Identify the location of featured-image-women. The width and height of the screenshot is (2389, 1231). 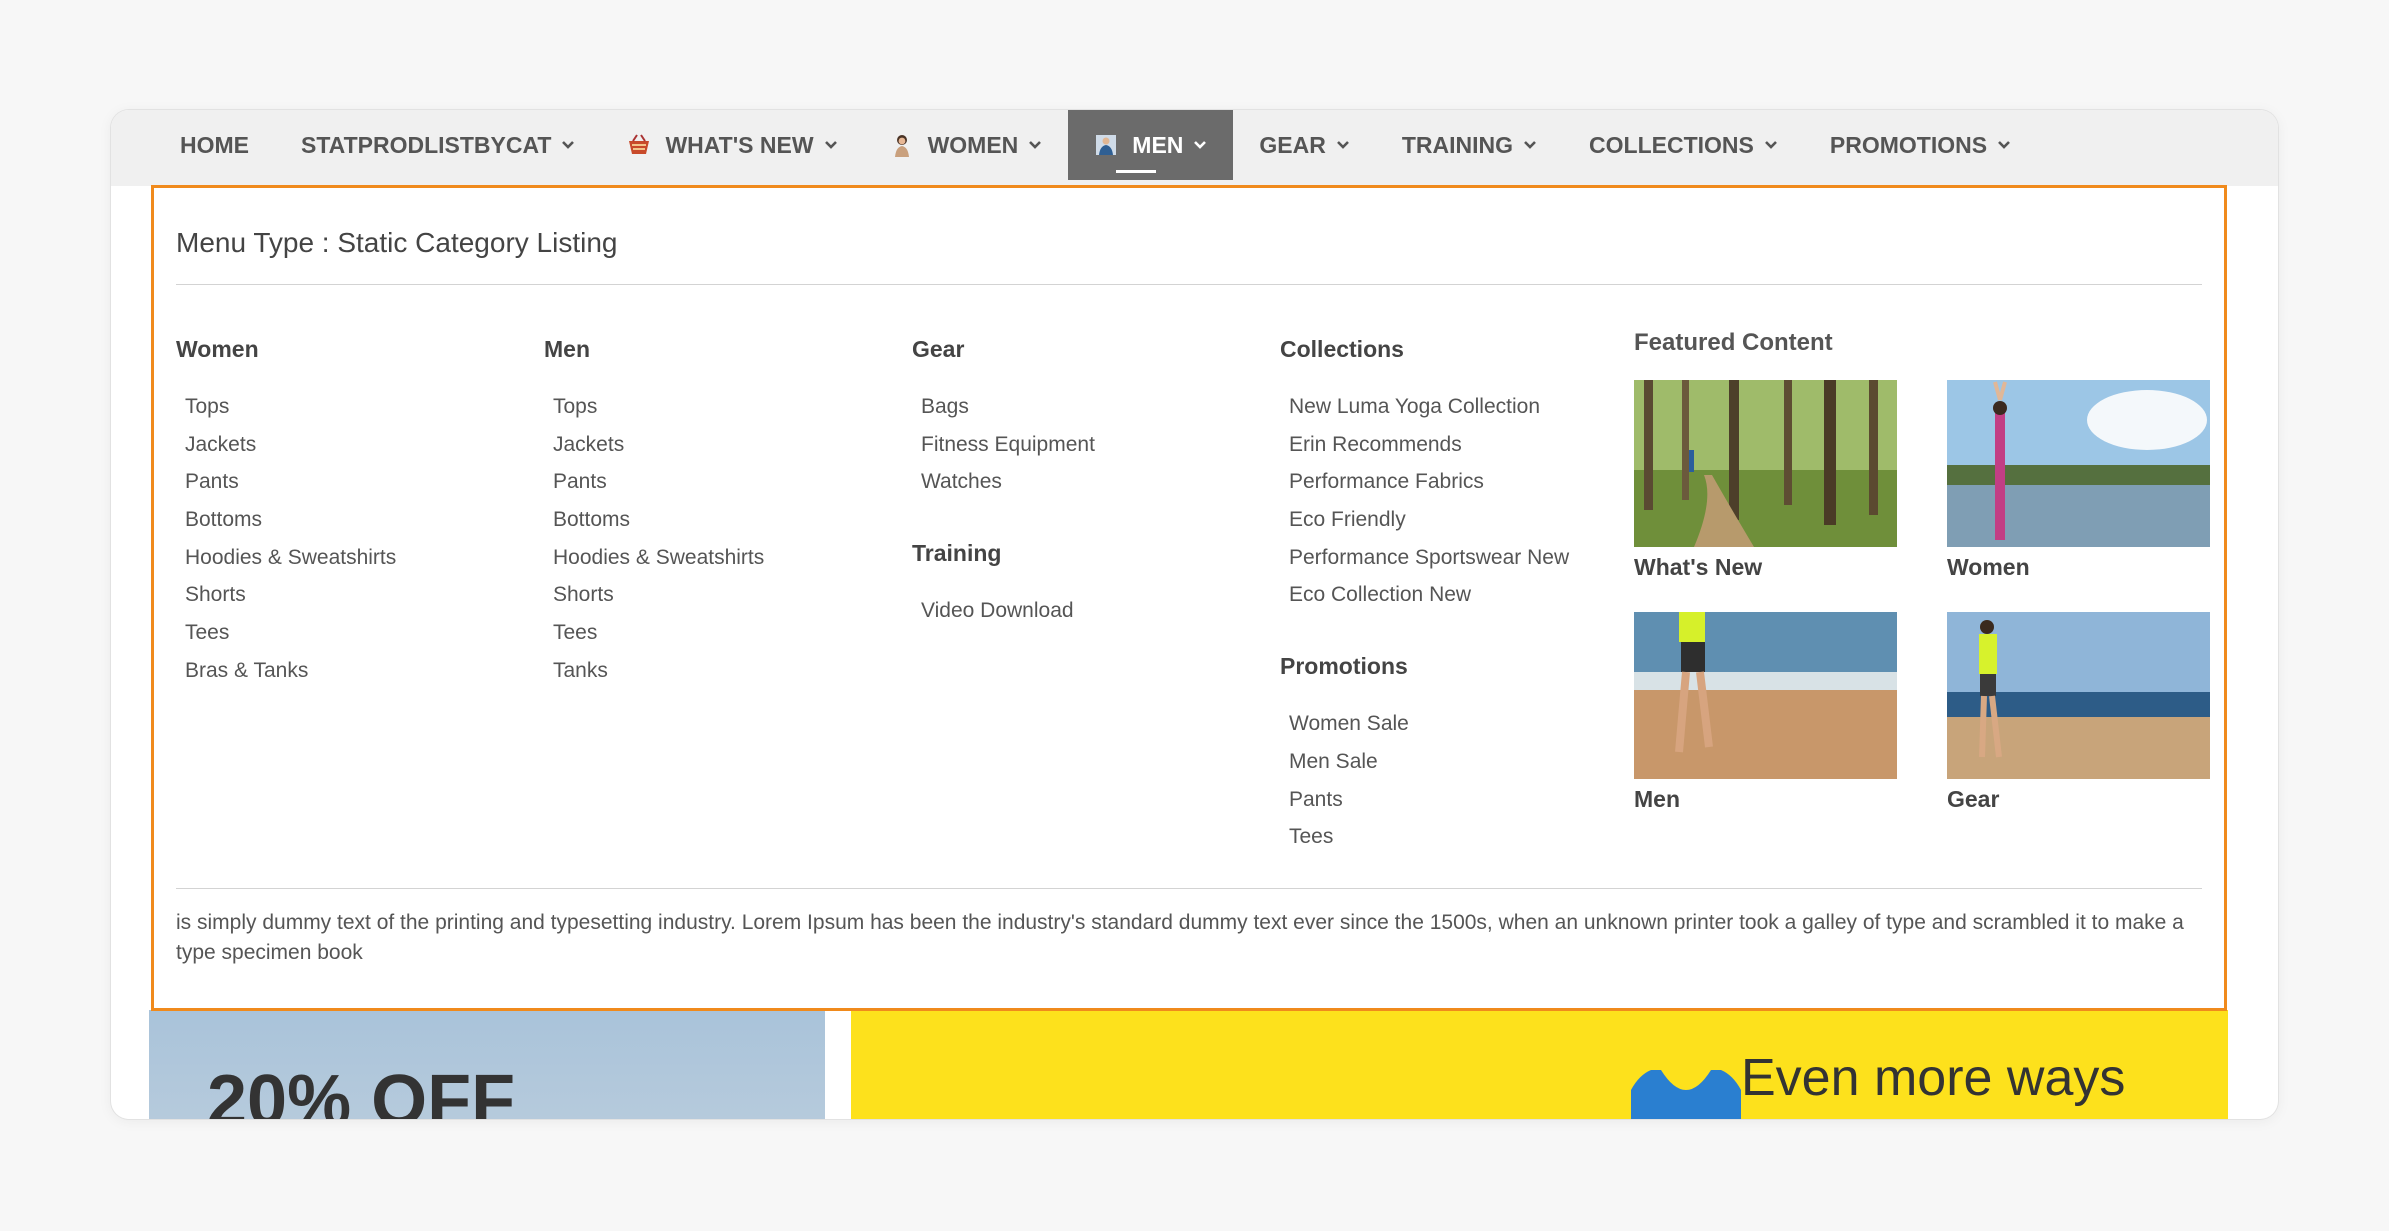
(2078, 463).